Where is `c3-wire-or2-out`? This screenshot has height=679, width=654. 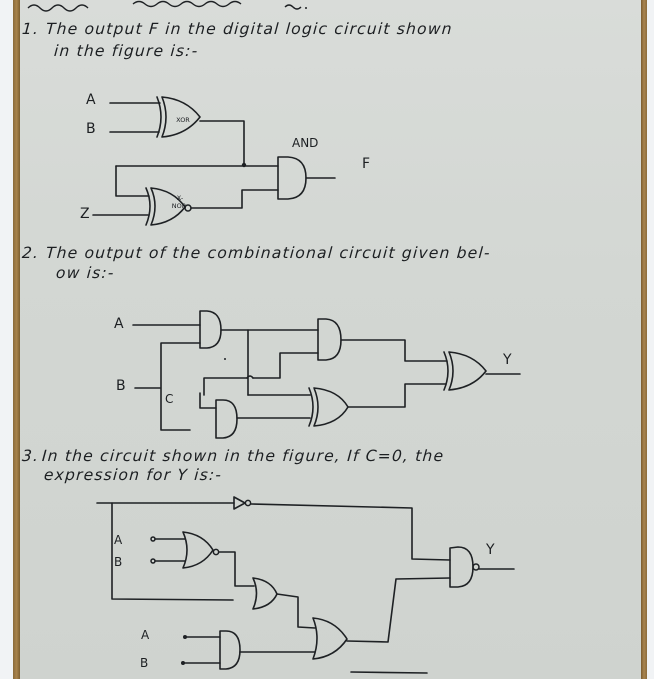
c3-wire-or2-out is located at coordinates (398, 610).